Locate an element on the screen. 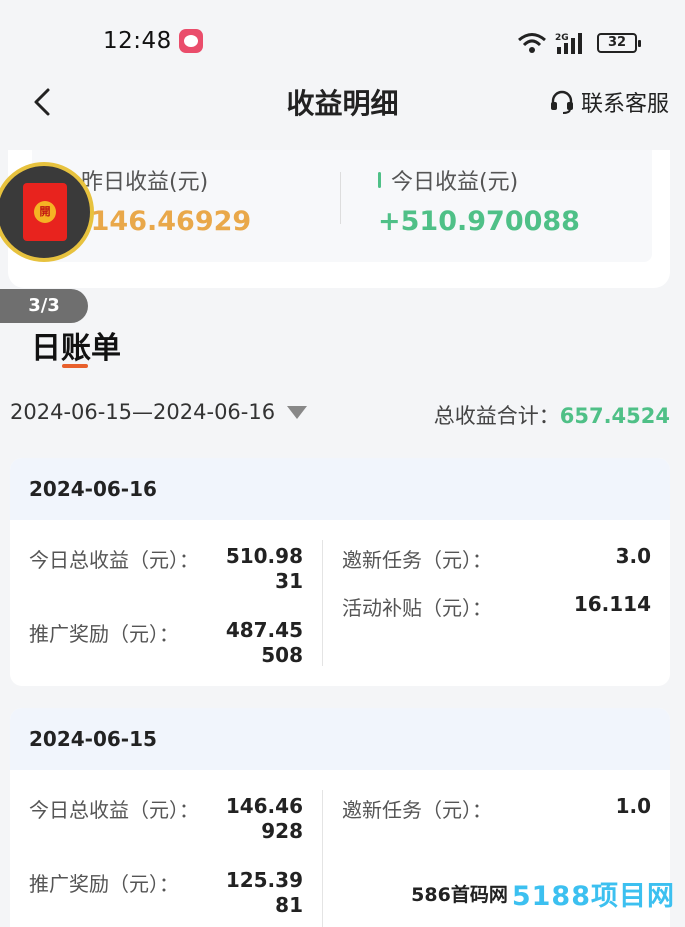  total-earnings-value: 657.4524 is located at coordinates (614, 416).